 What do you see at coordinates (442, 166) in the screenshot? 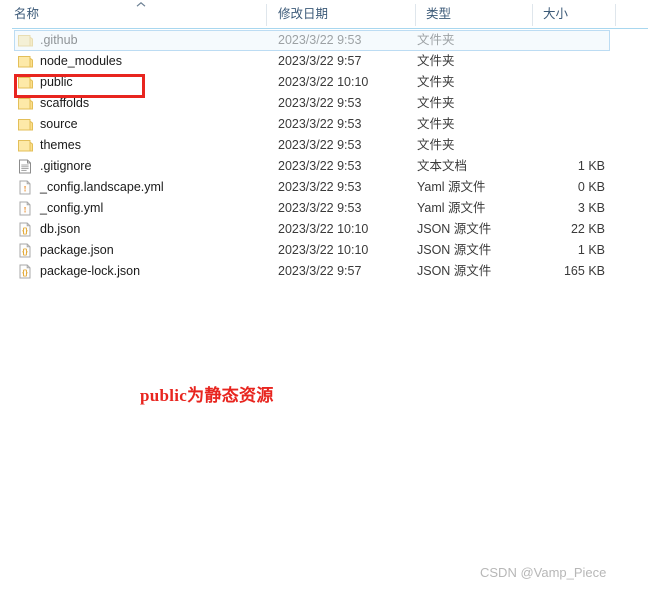
I see `file-type: 文本文档` at bounding box center [442, 166].